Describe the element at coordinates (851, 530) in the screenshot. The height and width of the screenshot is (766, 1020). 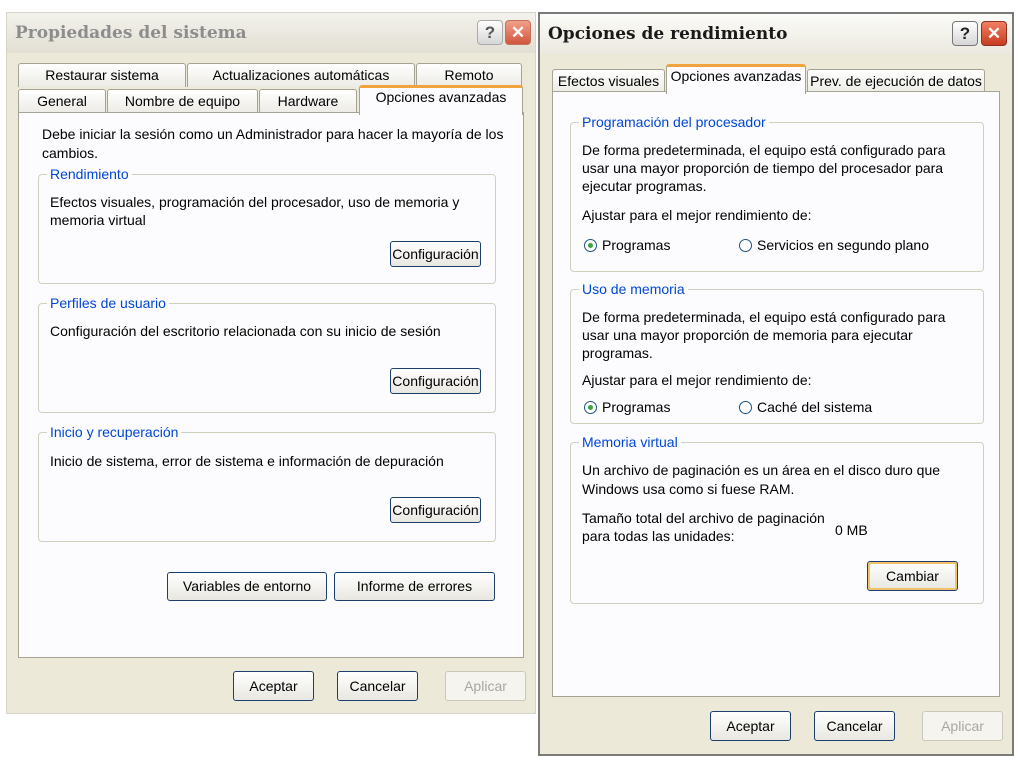
I see `paging-size-value: 0 MB` at that location.